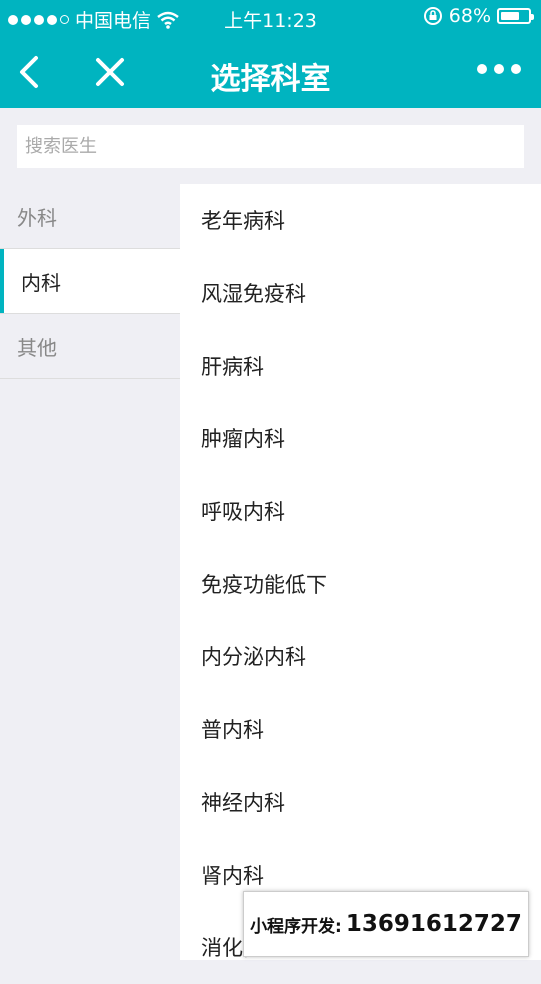 The image size is (541, 984). Describe the element at coordinates (532, 17) in the screenshot. I see `battery-tip` at that location.